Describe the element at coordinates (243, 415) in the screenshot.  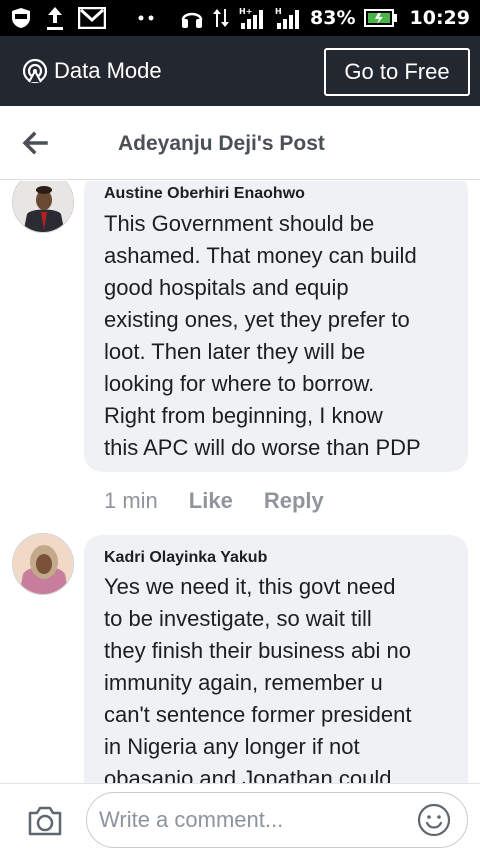
I see `comment-line: Right from beginning, I know` at that location.